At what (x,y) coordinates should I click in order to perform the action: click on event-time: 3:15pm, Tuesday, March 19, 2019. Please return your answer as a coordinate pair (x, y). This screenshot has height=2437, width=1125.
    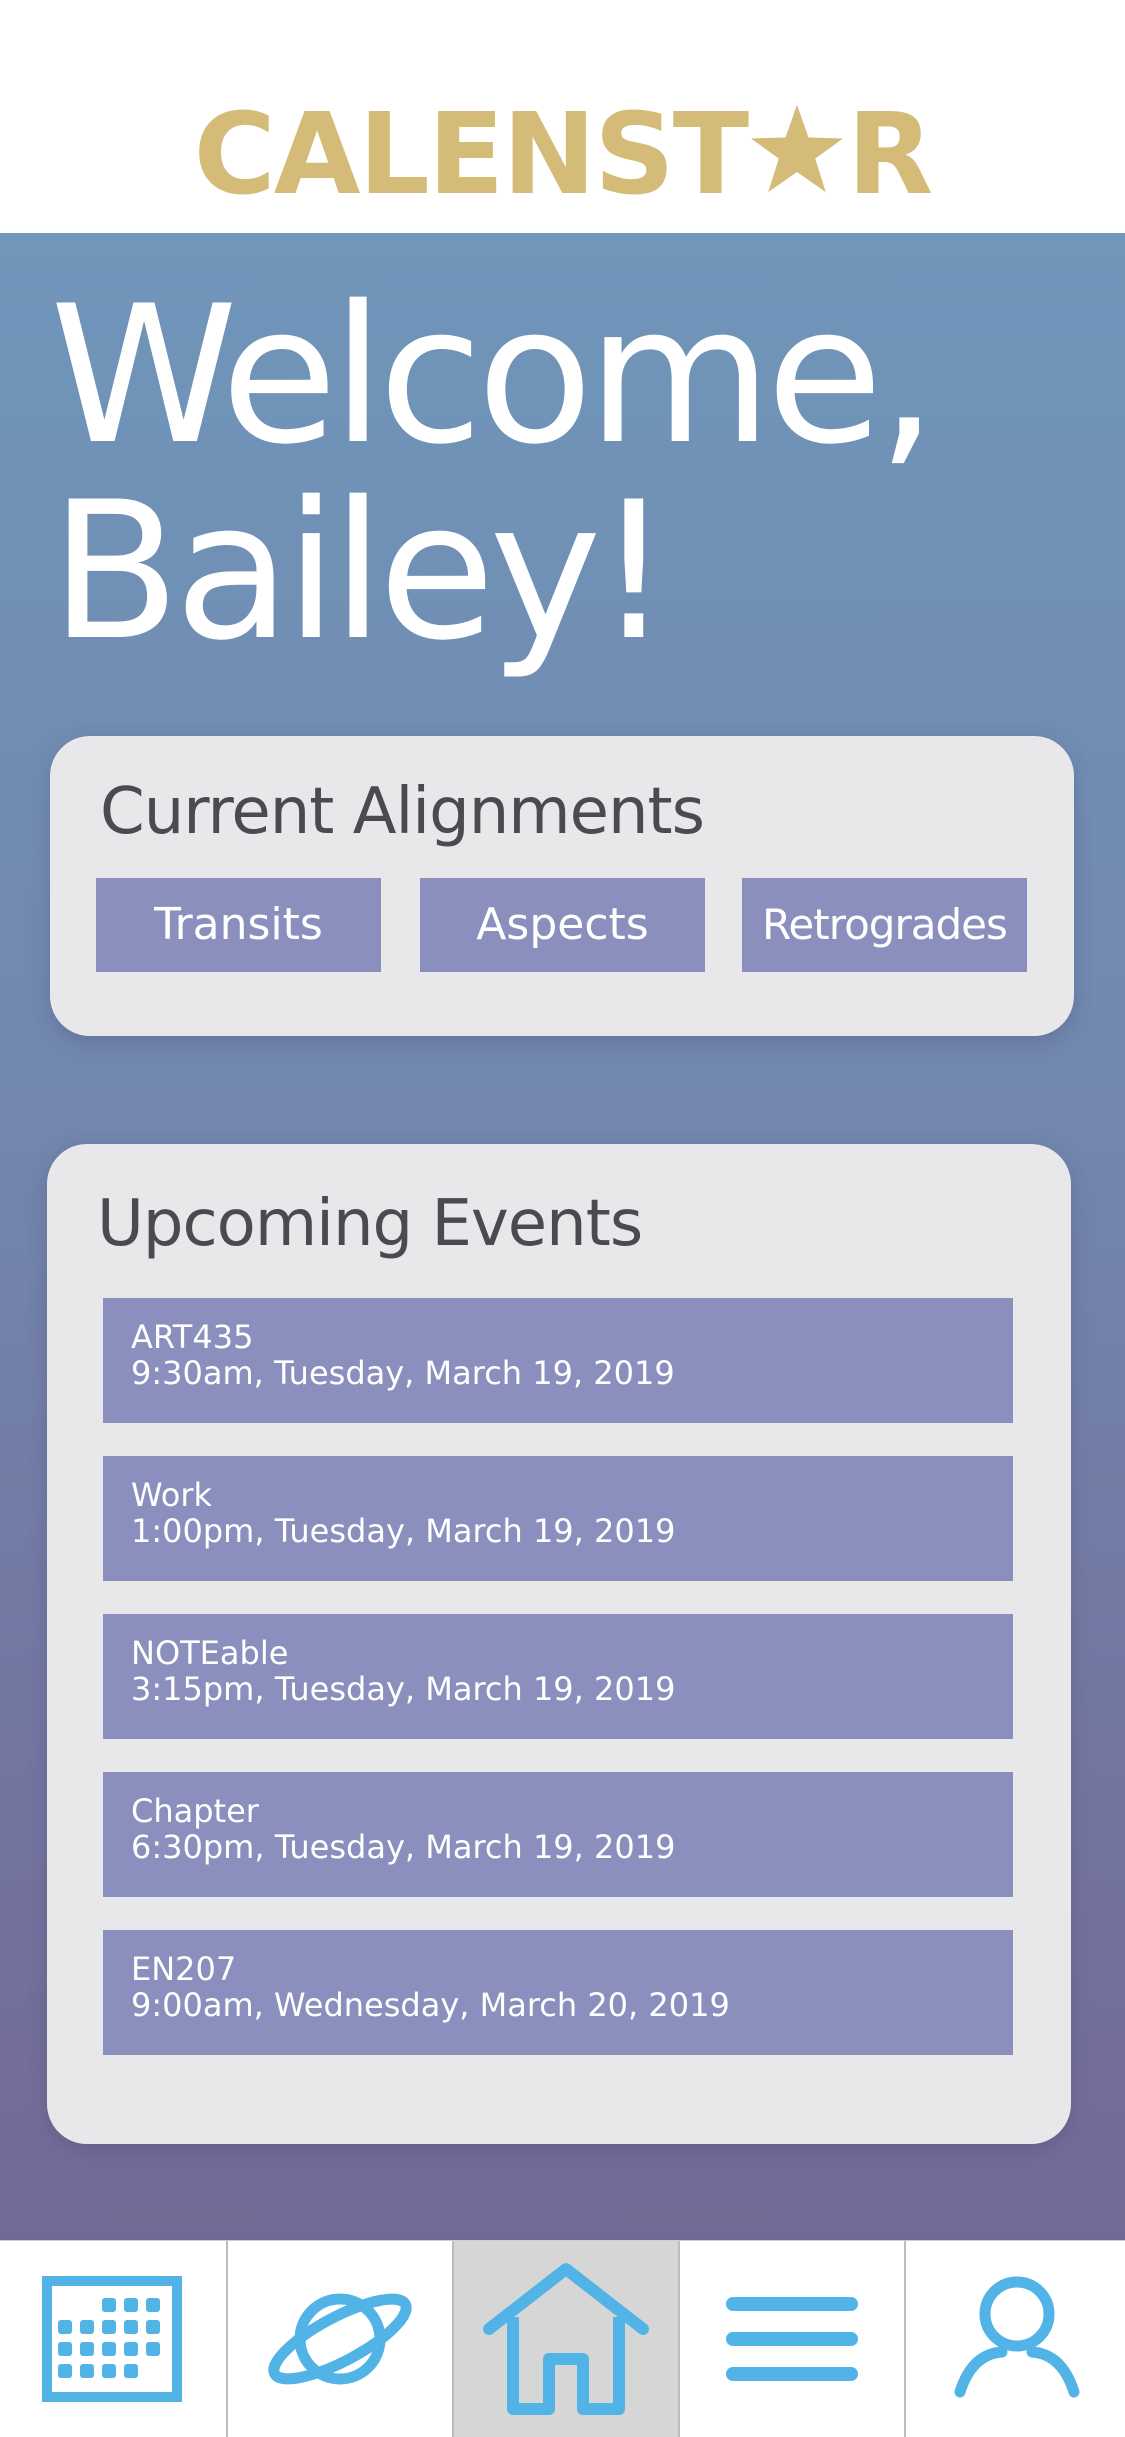
    Looking at the image, I should click on (403, 1689).